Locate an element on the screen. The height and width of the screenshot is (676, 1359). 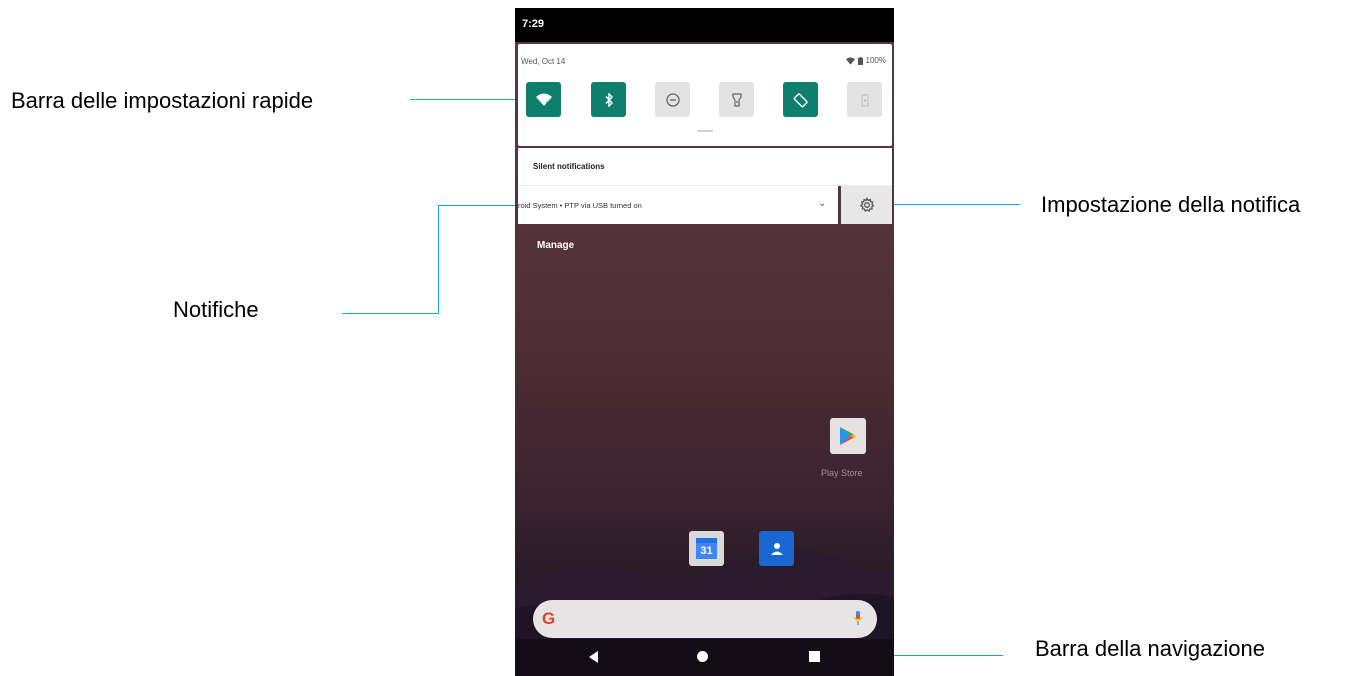
qs-tile-wifi: 5 is located at coordinates (543, 99).